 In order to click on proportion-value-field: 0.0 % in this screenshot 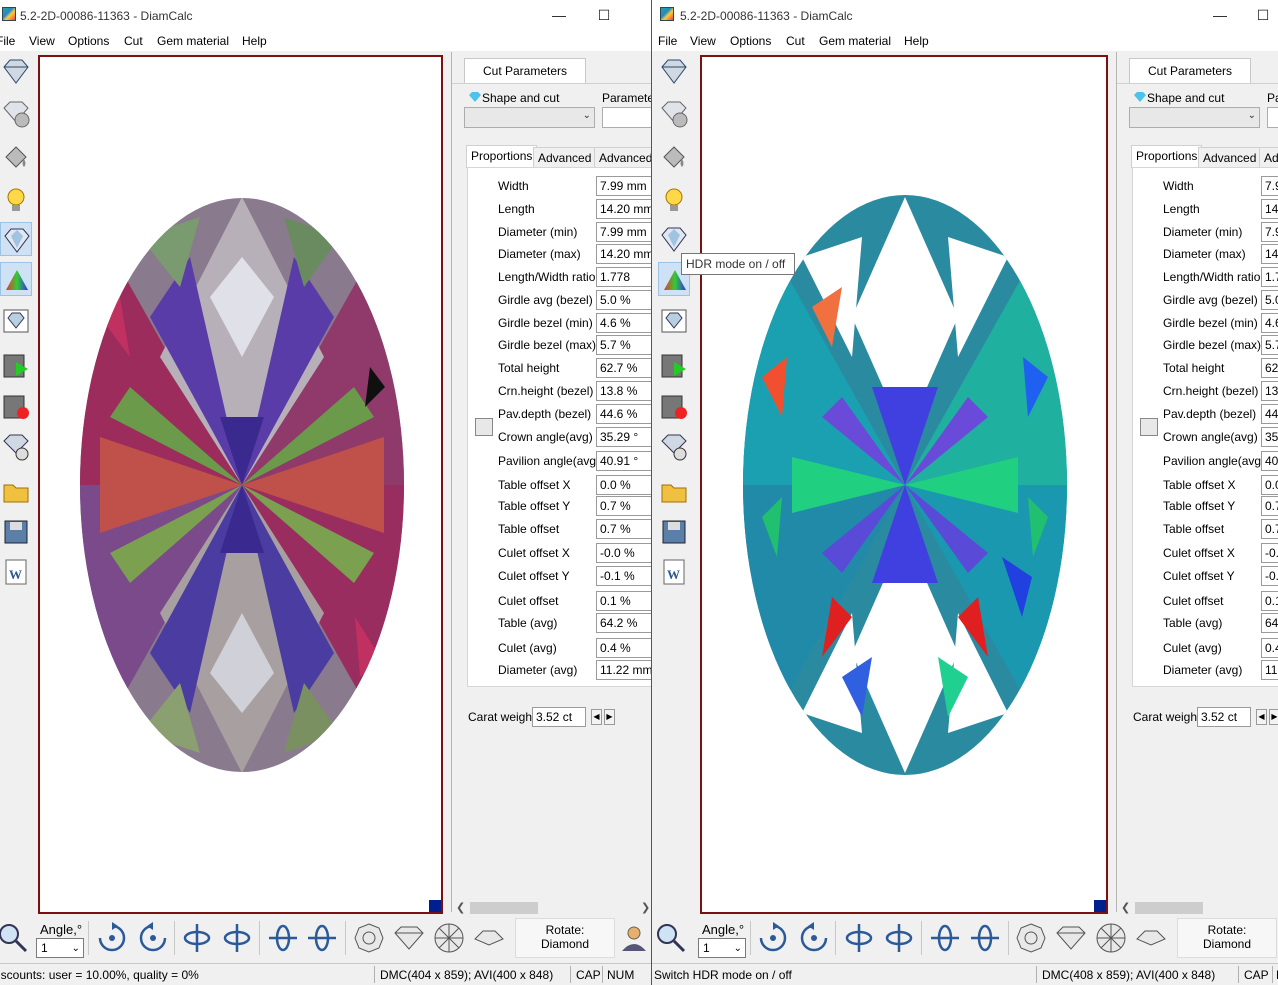, I will do `click(623, 485)`.